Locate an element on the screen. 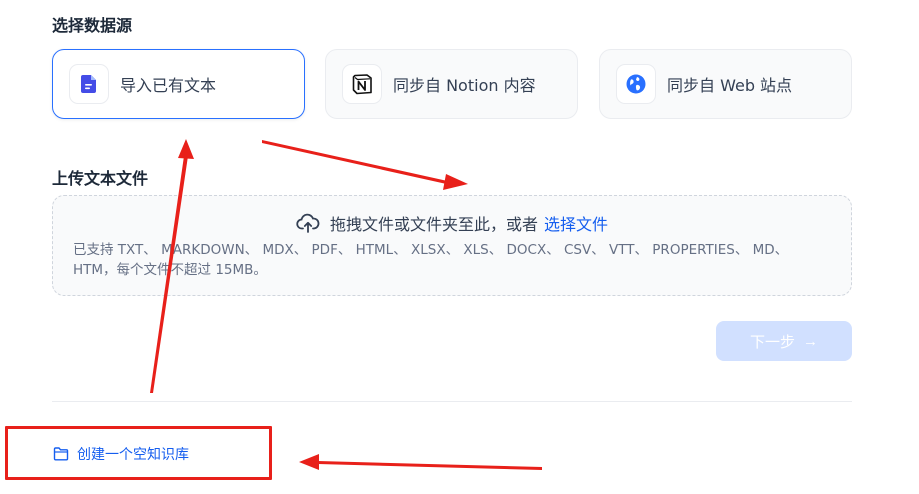  globe-icon-box is located at coordinates (636, 84).